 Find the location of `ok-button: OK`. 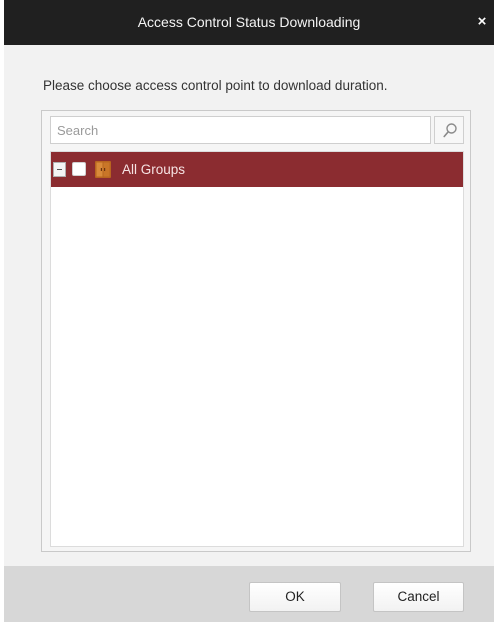

ok-button: OK is located at coordinates (295, 597).